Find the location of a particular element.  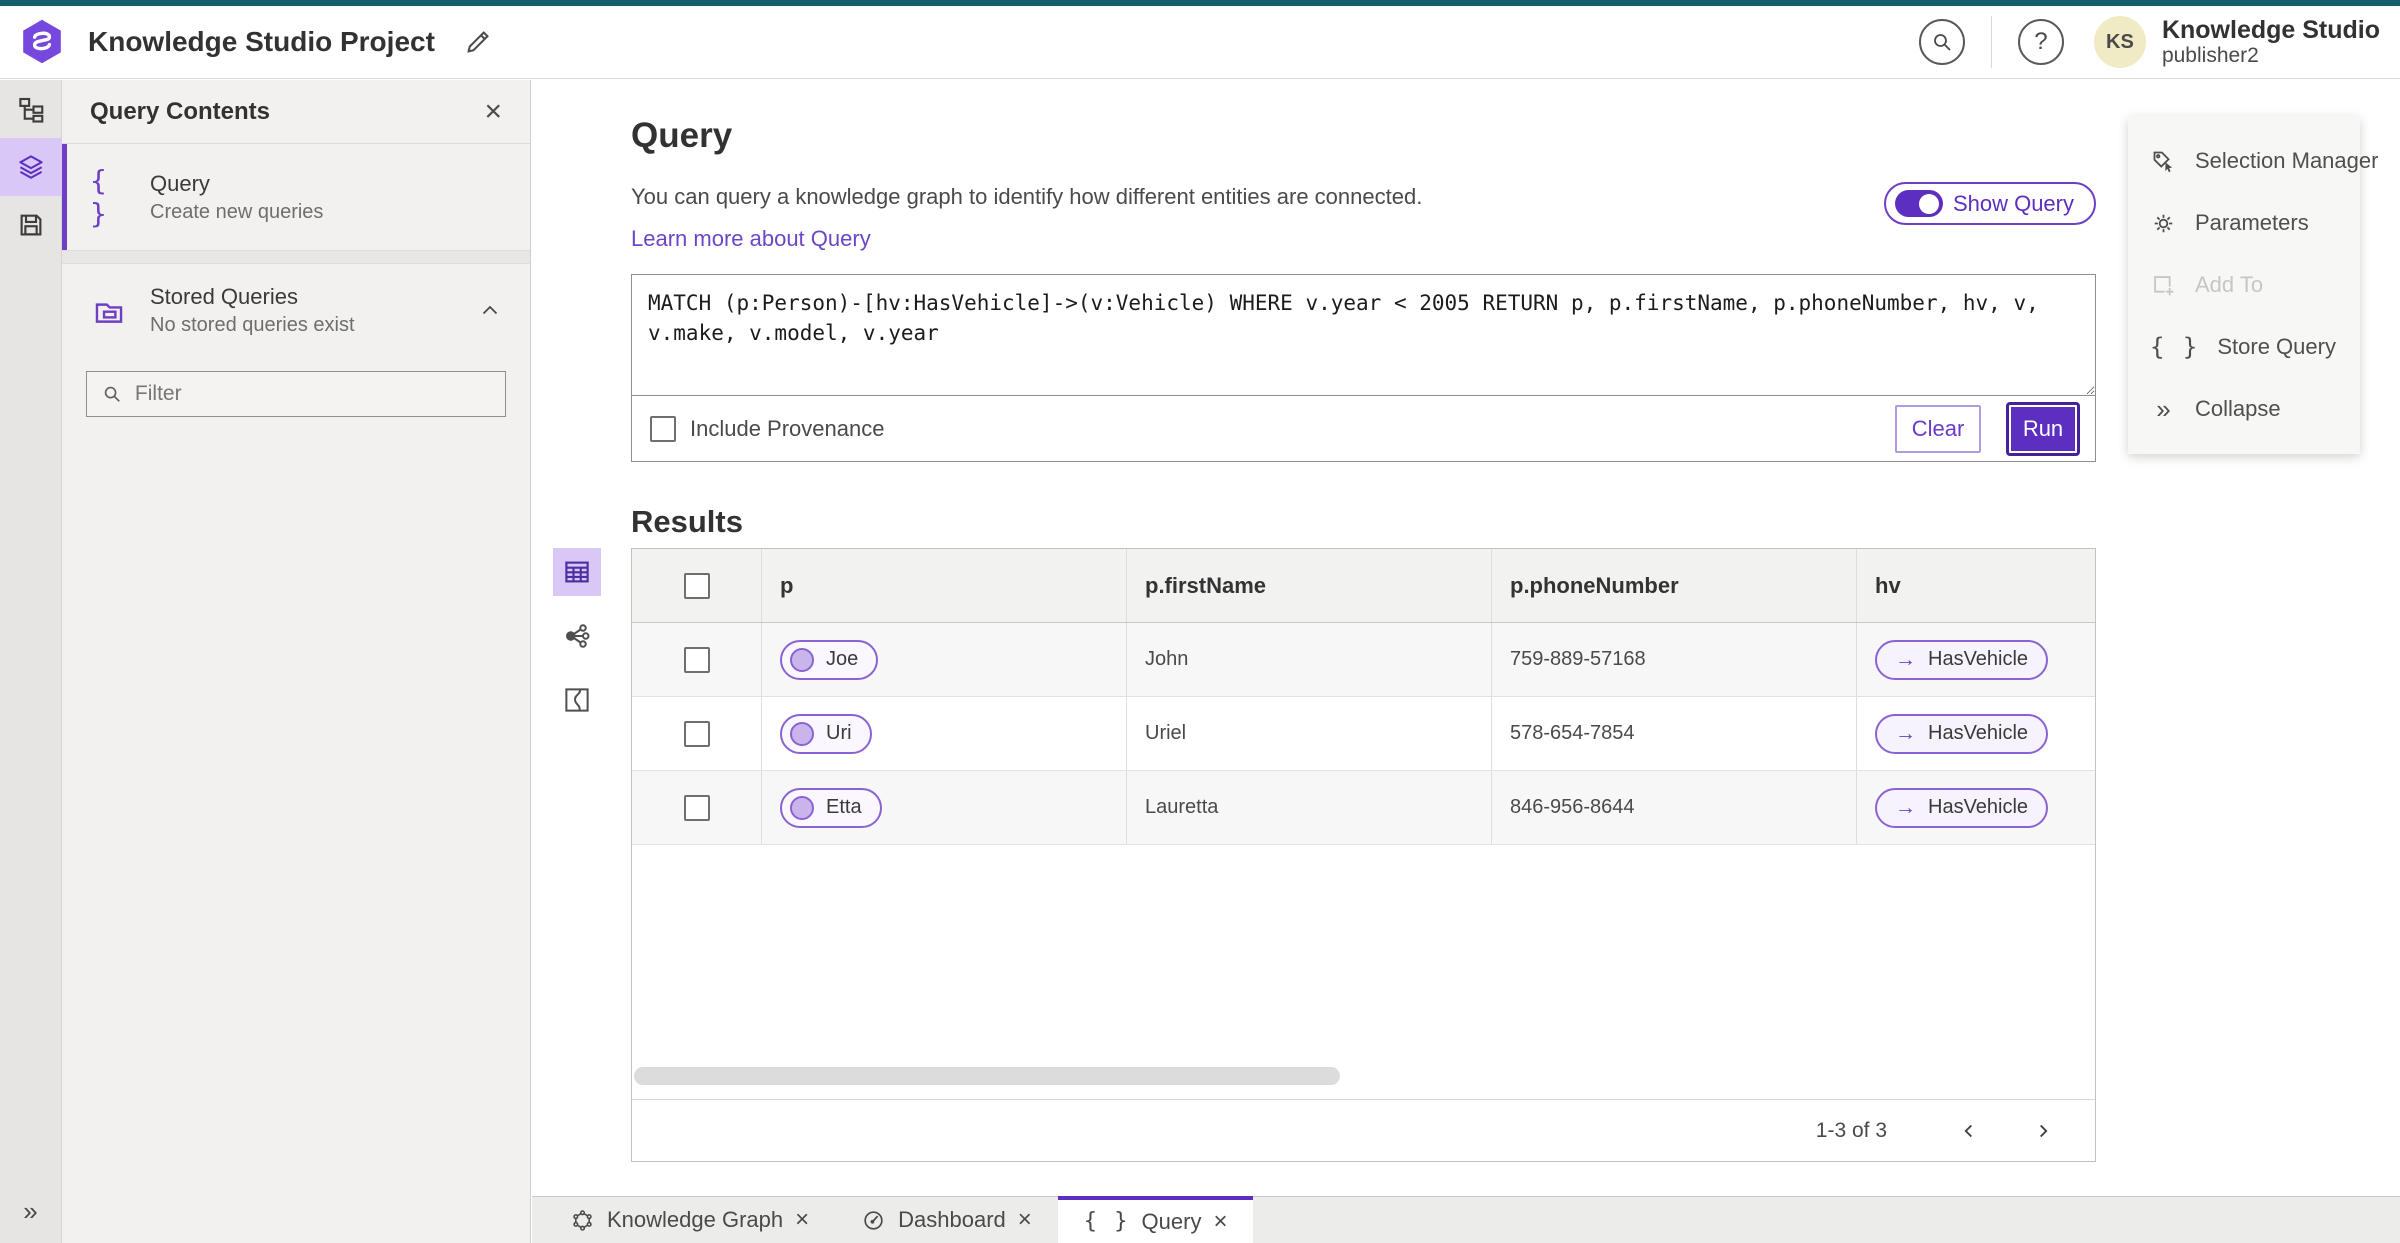

panel-close-button: × is located at coordinates (493, 111).